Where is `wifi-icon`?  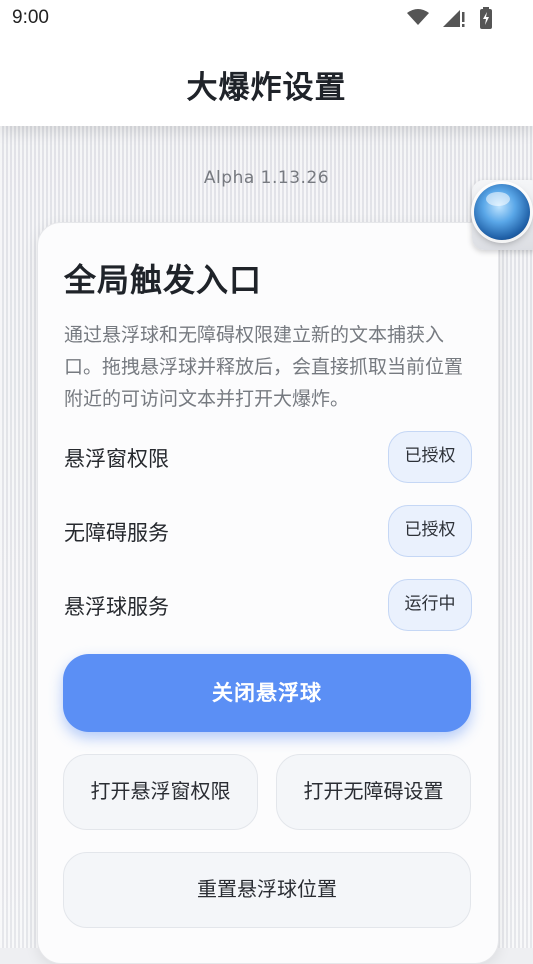
wifi-icon is located at coordinates (418, 17).